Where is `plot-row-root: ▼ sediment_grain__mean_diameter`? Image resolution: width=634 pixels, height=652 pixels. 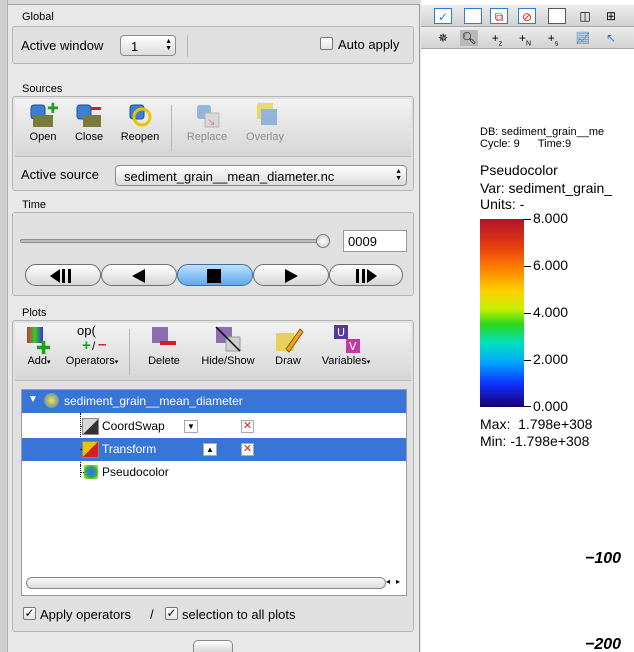 plot-row-root: ▼ sediment_grain__mean_diameter is located at coordinates (214, 401).